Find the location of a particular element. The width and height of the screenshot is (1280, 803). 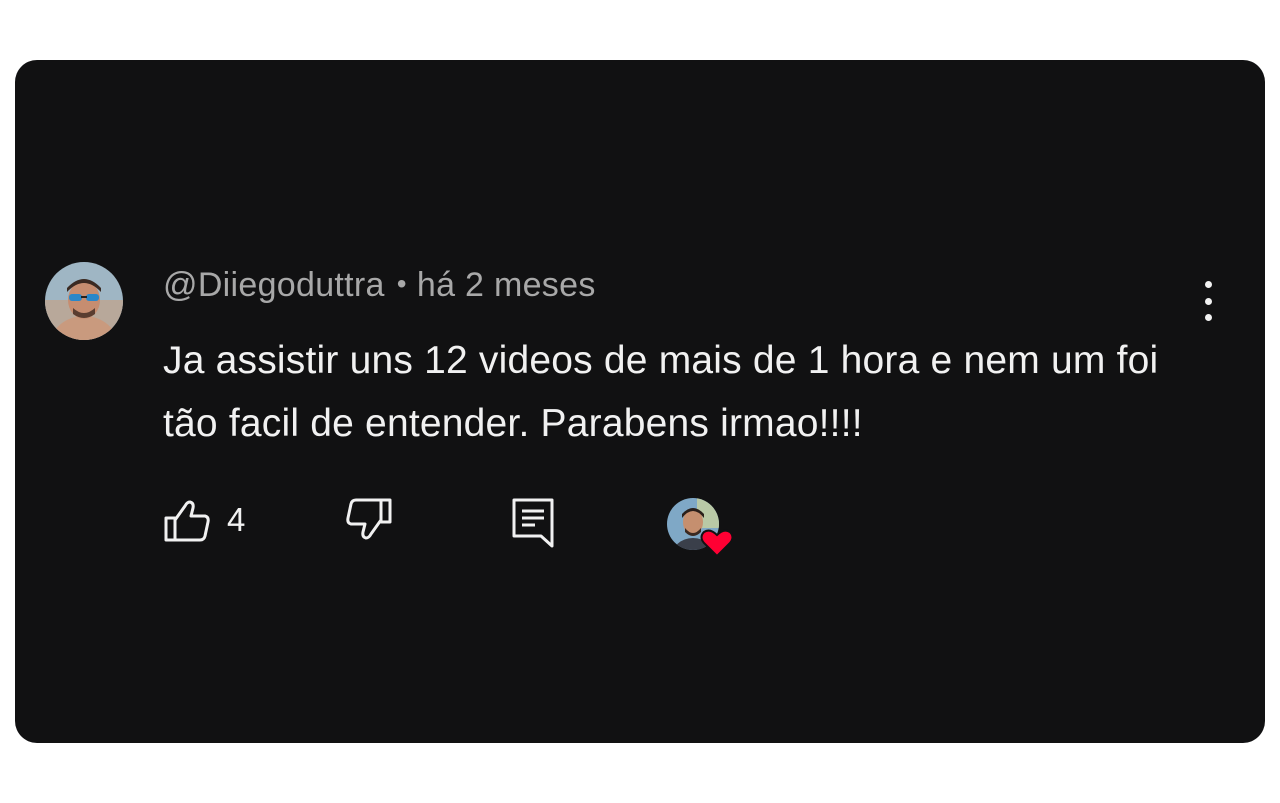

dislike-button is located at coordinates (369, 520).